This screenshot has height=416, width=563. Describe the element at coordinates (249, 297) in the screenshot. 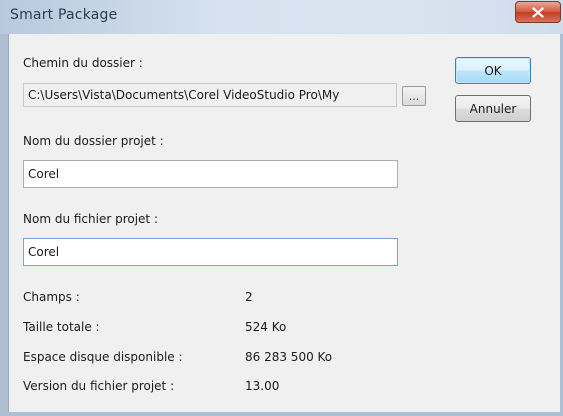

I see `fields-value: 2` at that location.